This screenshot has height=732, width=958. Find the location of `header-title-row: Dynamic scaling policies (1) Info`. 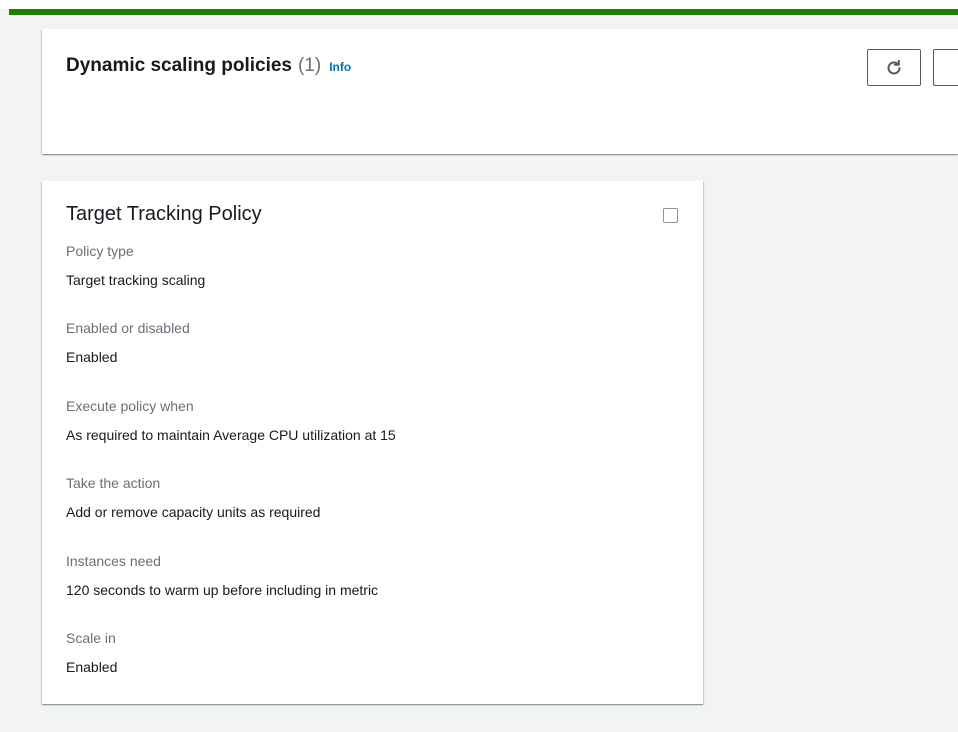

header-title-row: Dynamic scaling policies (1) Info is located at coordinates (208, 66).